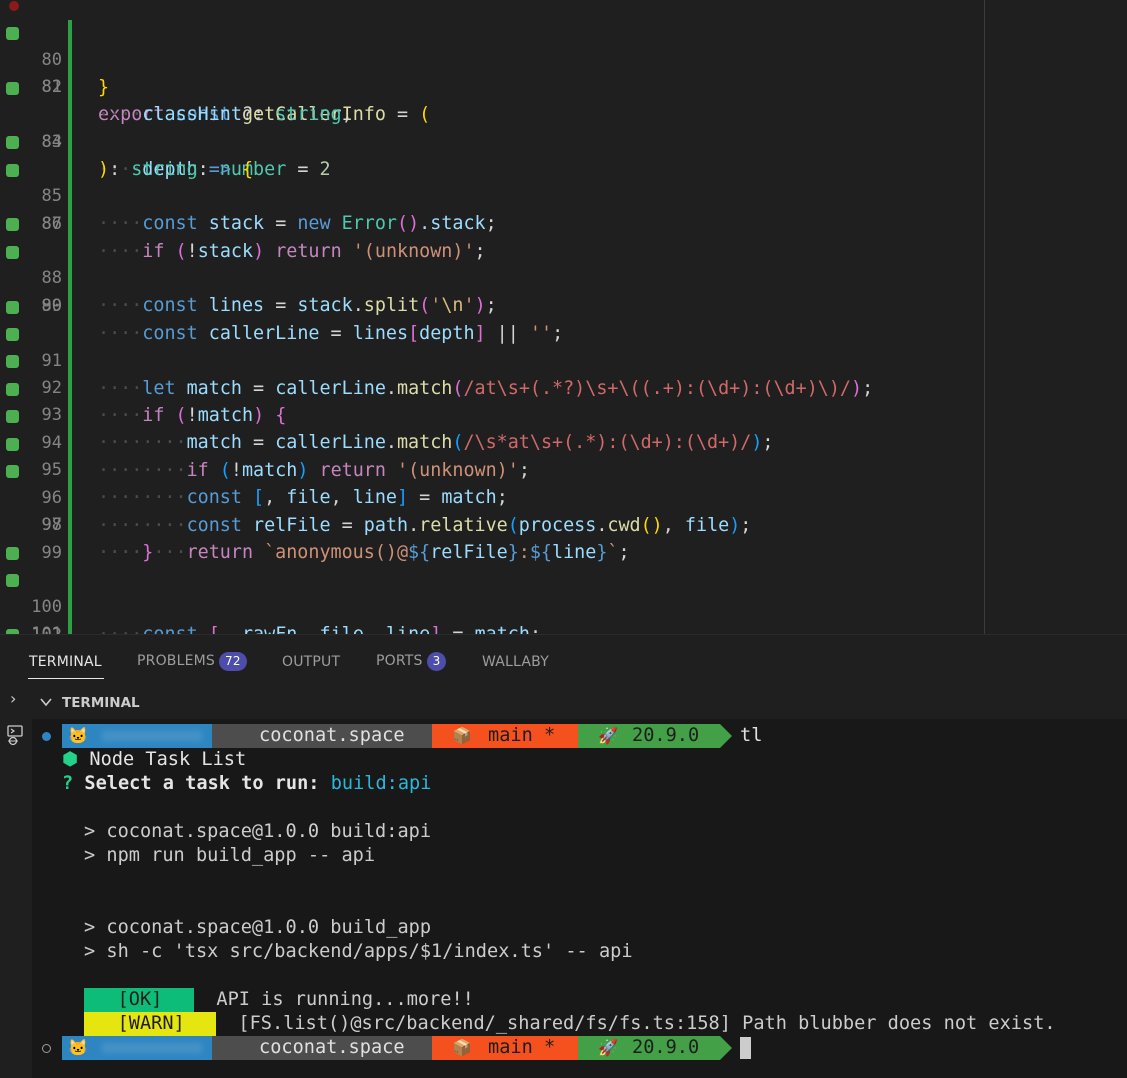 This screenshot has width=1127, height=1078. What do you see at coordinates (66, 678) in the screenshot?
I see `active-tab-indicator` at bounding box center [66, 678].